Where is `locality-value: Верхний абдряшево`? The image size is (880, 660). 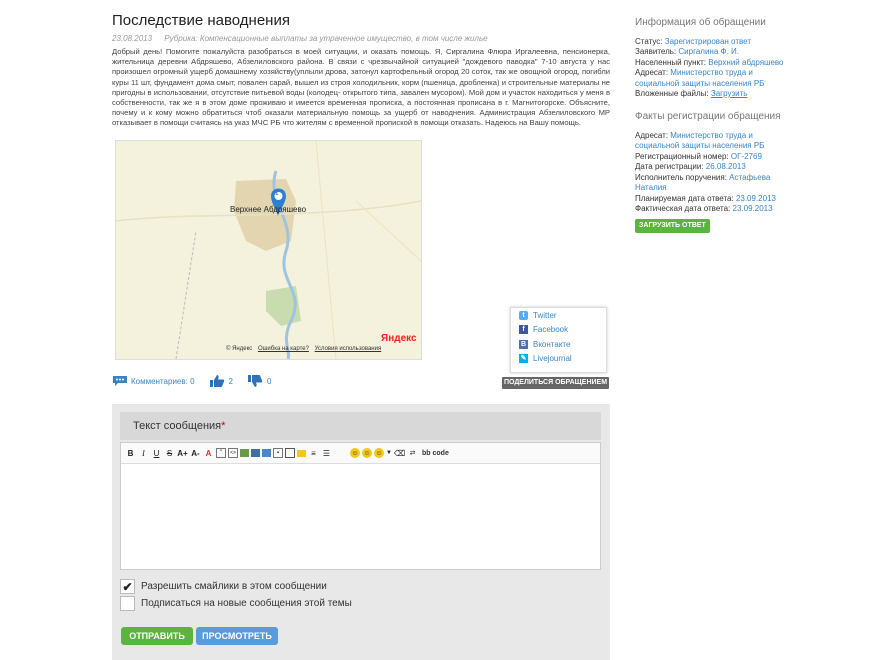
locality-value: Верхний абдряшево is located at coordinates (745, 62).